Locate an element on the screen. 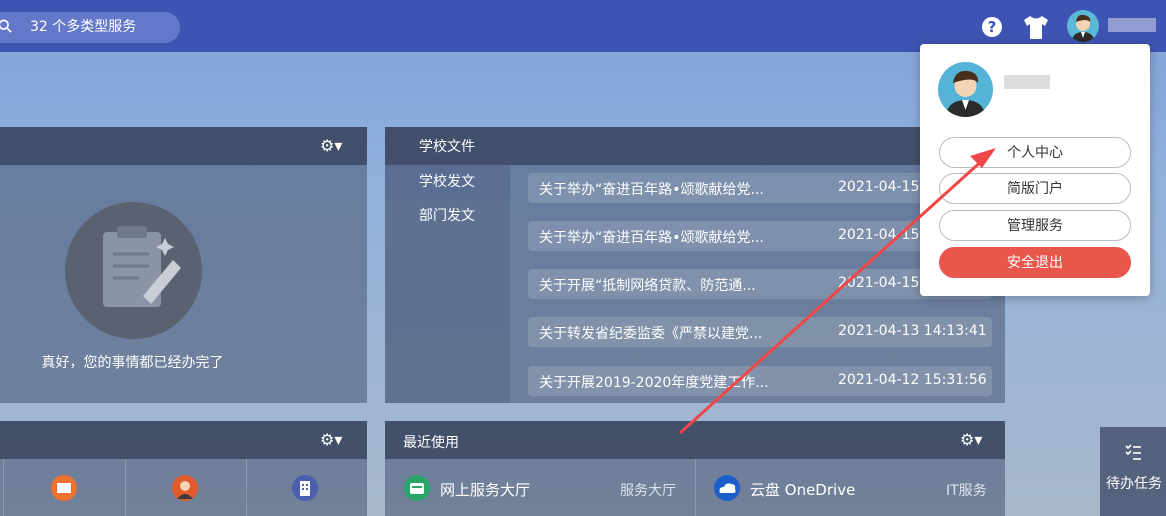 This screenshot has height=516, width=1166. app-building-icon is located at coordinates (305, 488).